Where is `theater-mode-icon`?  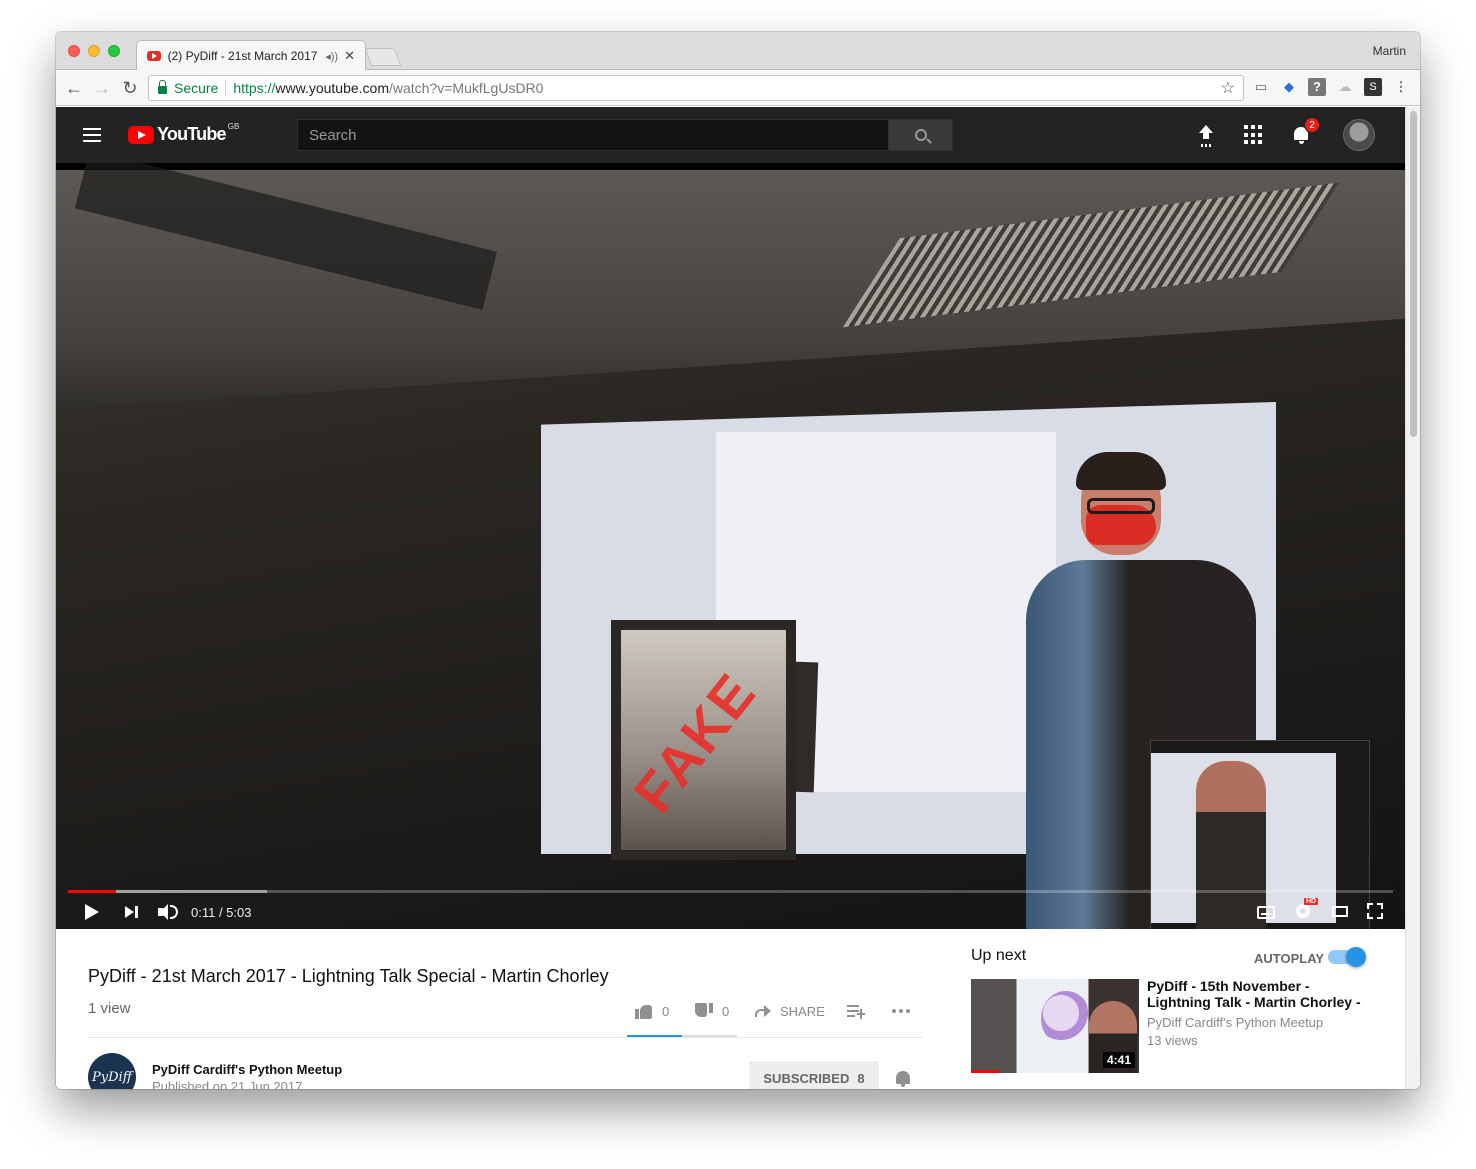 theater-mode-icon is located at coordinates (1340, 911).